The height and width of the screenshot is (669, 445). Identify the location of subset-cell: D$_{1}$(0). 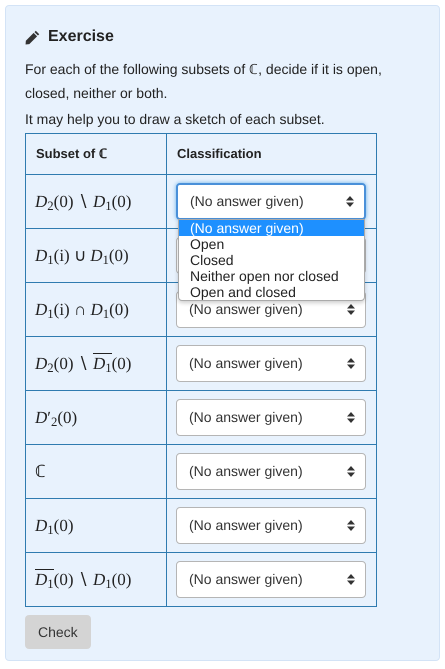
(96, 525).